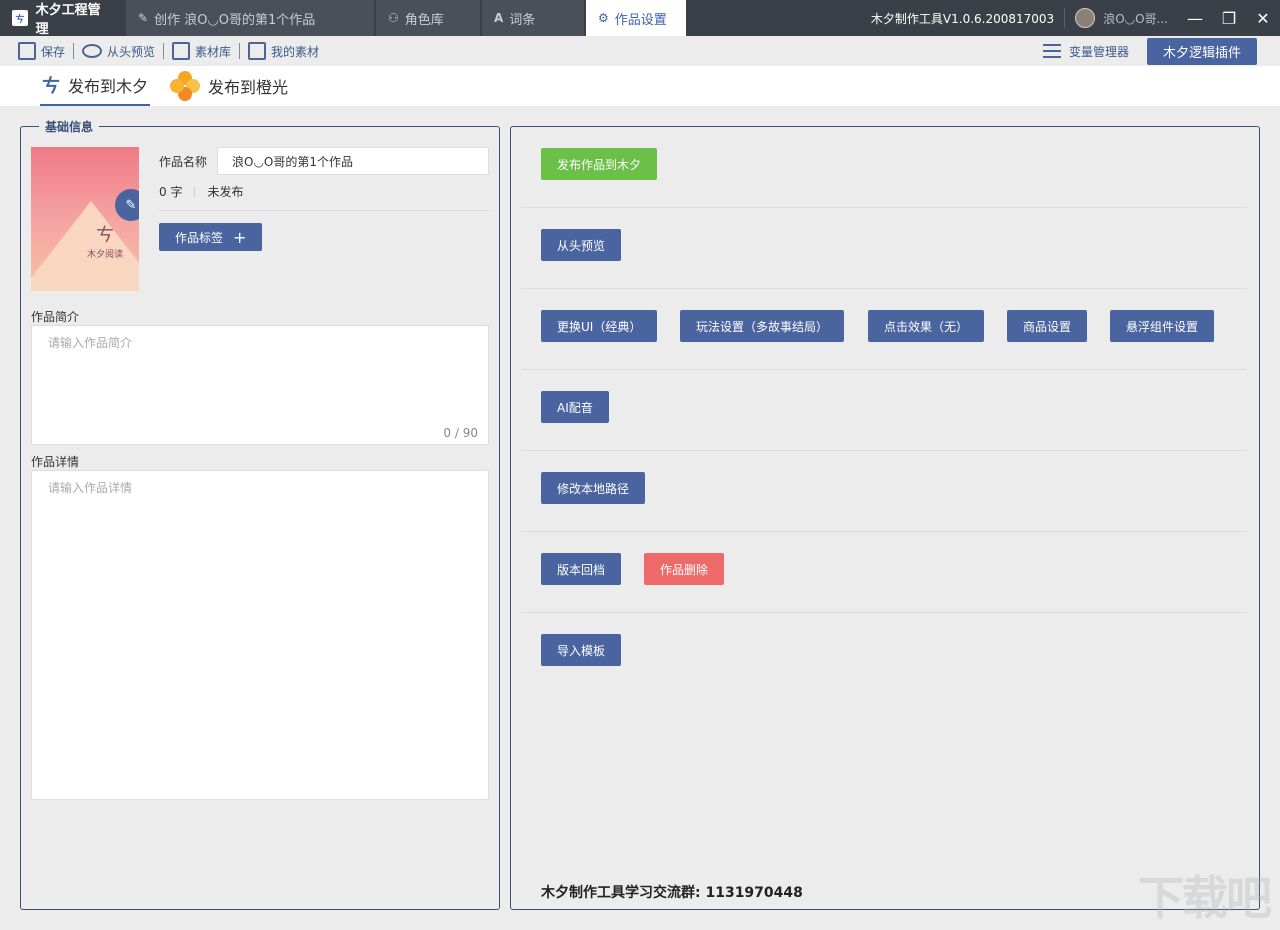  I want to click on work-name-input: 浪O◡O哥的第1个作品, so click(353, 161).